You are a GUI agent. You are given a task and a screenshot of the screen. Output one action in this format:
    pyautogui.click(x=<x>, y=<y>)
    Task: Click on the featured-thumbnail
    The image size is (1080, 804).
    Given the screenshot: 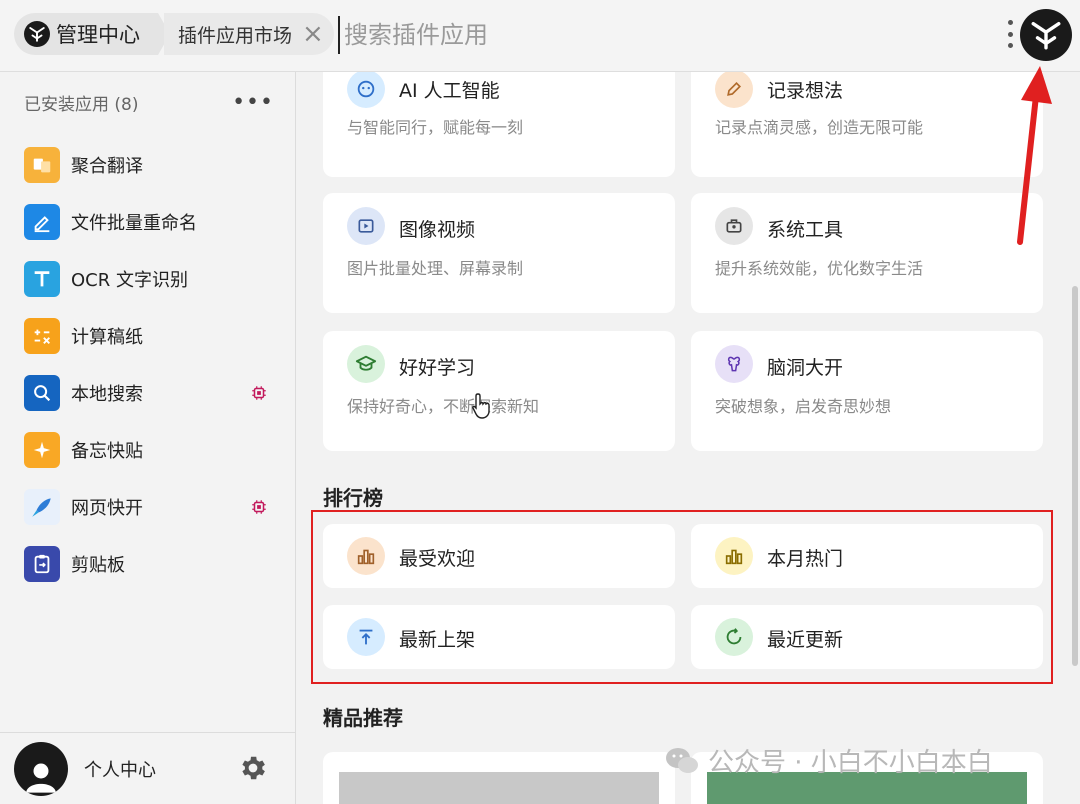 What is the action you would take?
    pyautogui.click(x=499, y=788)
    